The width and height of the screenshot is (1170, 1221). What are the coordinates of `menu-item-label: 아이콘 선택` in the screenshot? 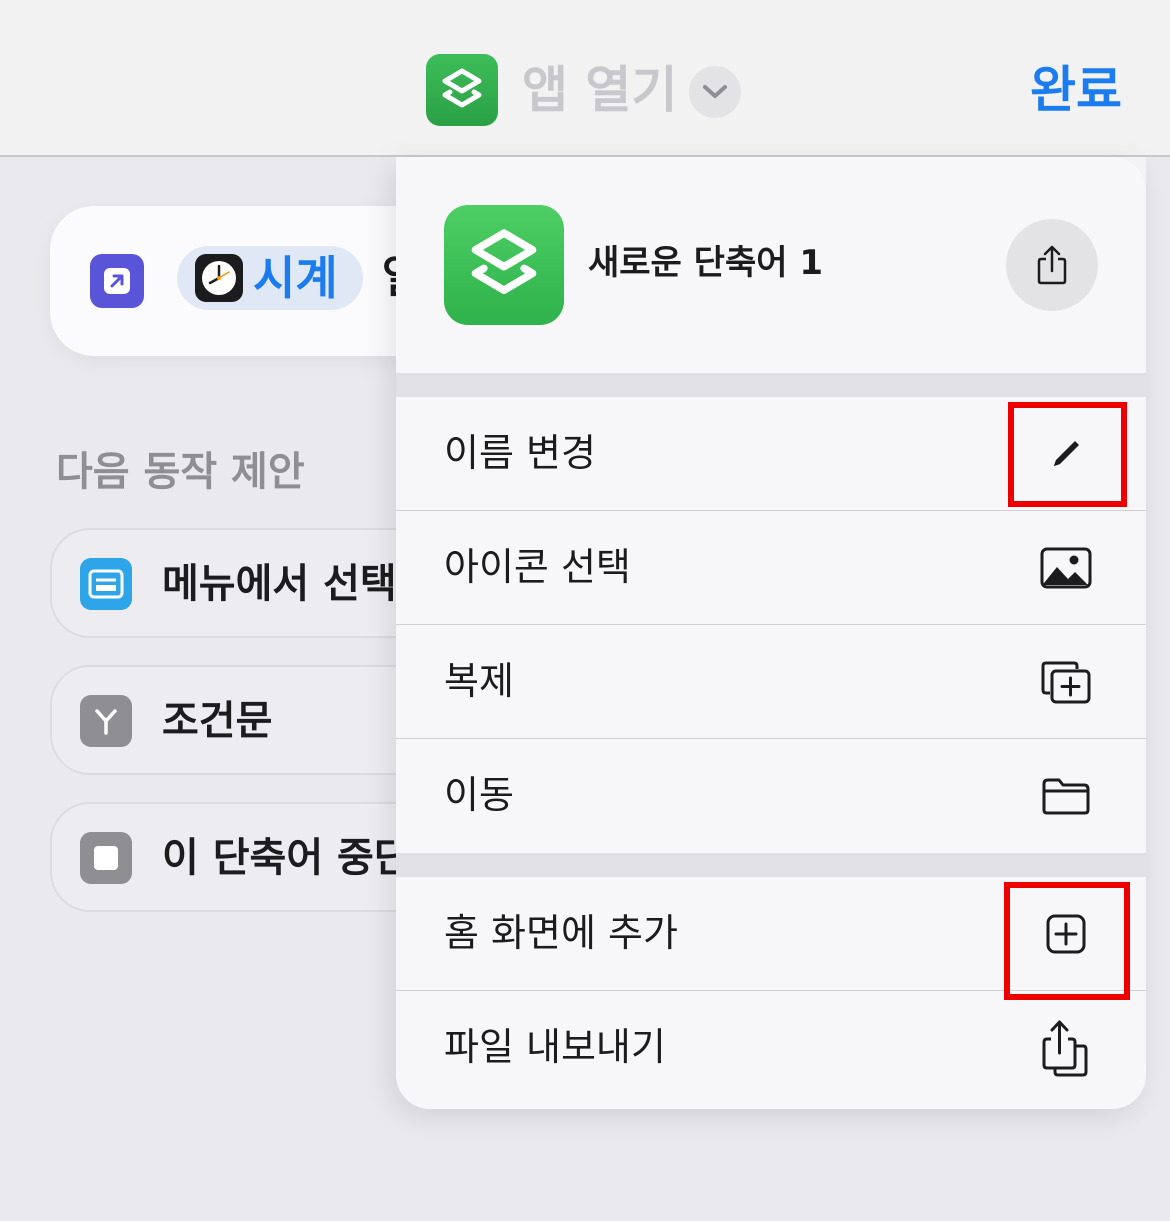 It's located at (537, 567).